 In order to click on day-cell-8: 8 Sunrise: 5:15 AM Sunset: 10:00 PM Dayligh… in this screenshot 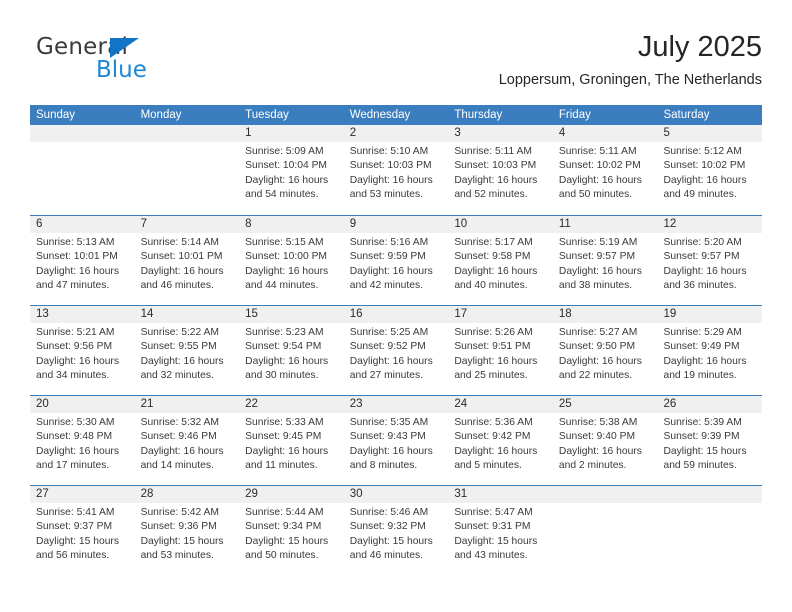, I will do `click(291, 260)`.